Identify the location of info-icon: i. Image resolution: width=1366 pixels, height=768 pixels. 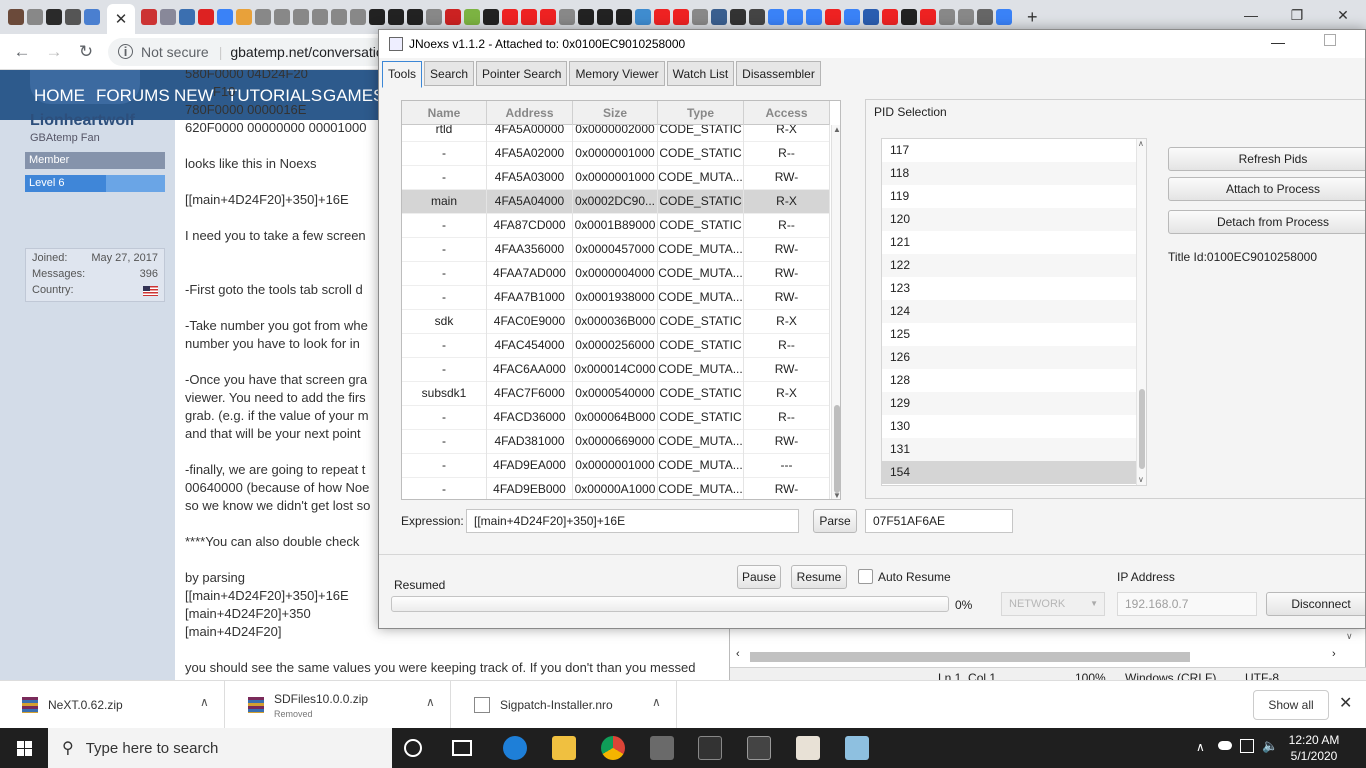
(125, 51).